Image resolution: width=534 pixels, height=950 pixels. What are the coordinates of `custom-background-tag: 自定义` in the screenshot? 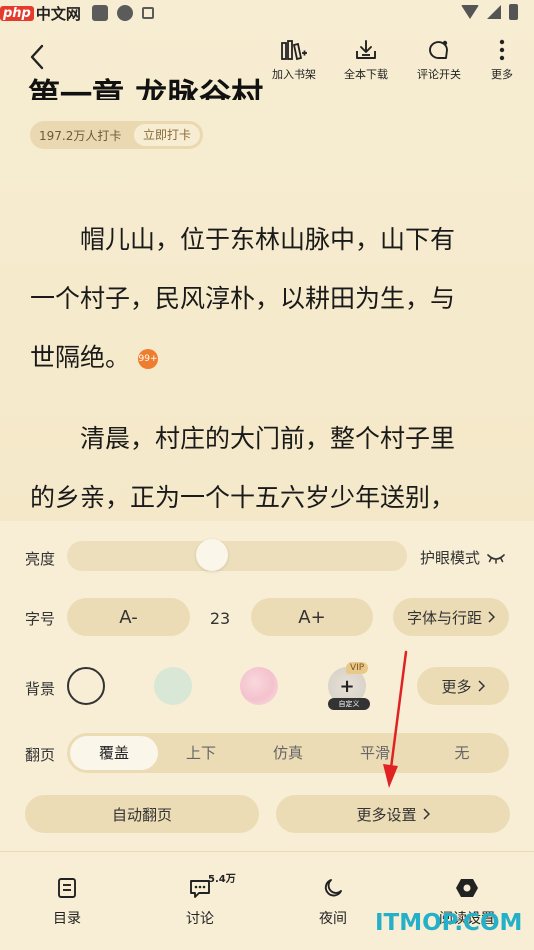 It's located at (349, 704).